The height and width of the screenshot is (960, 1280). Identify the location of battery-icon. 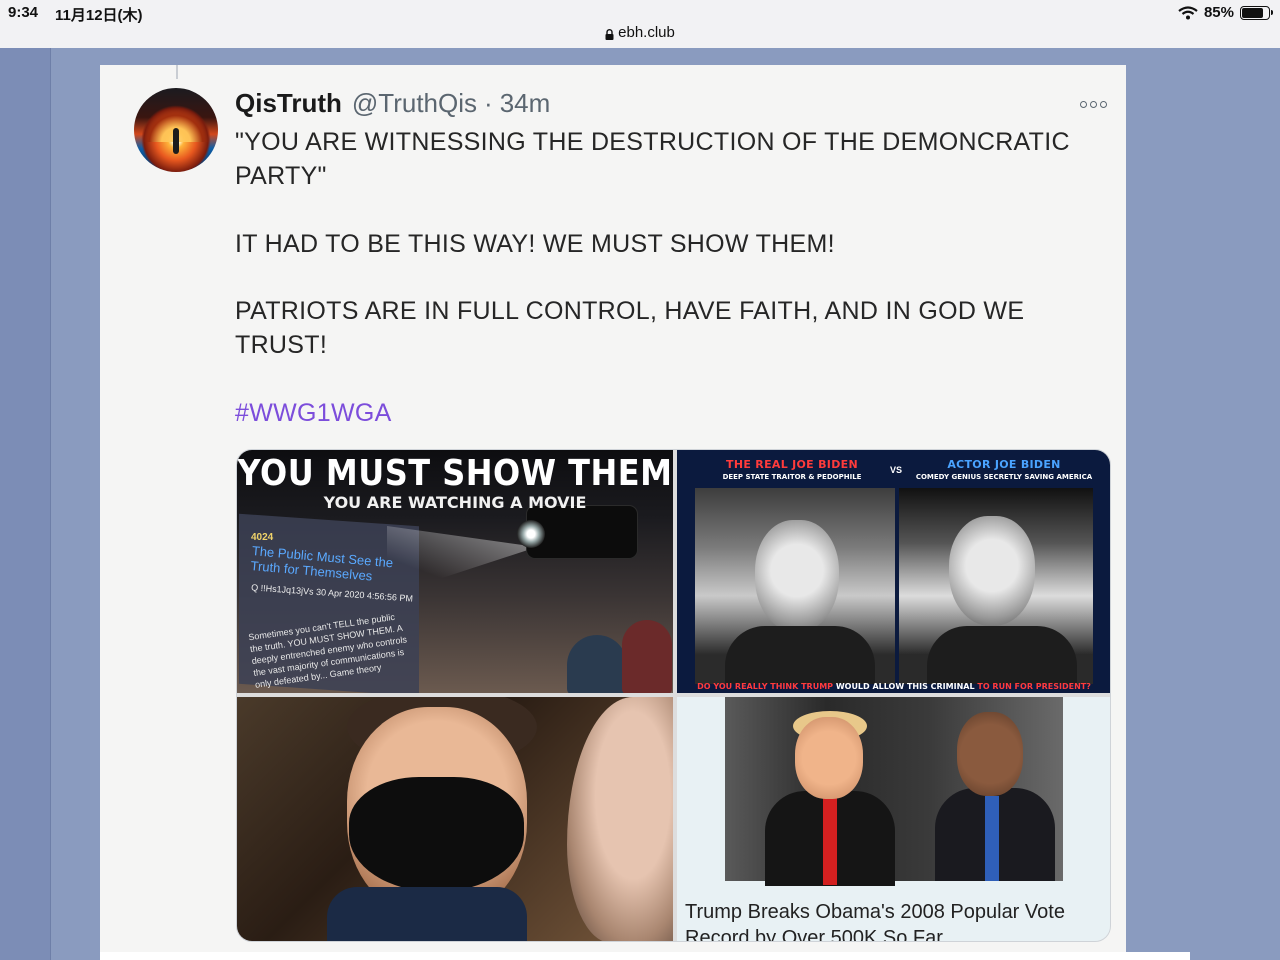
(1256, 12).